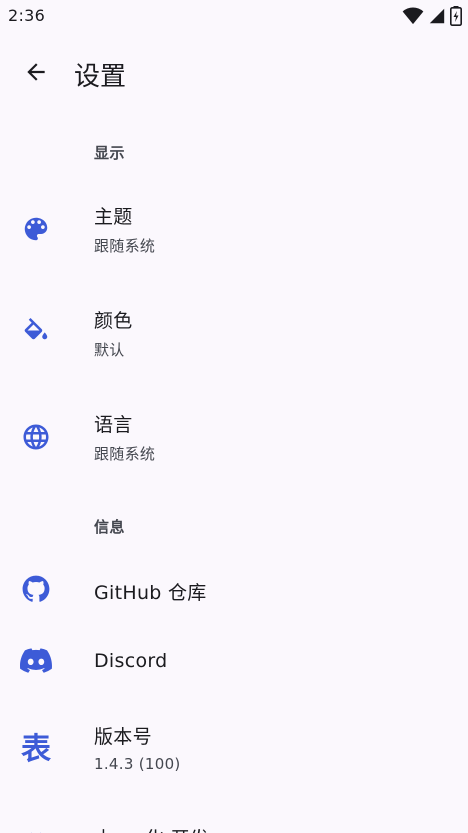 The height and width of the screenshot is (833, 468). Describe the element at coordinates (36, 589) in the screenshot. I see `github-icon` at that location.